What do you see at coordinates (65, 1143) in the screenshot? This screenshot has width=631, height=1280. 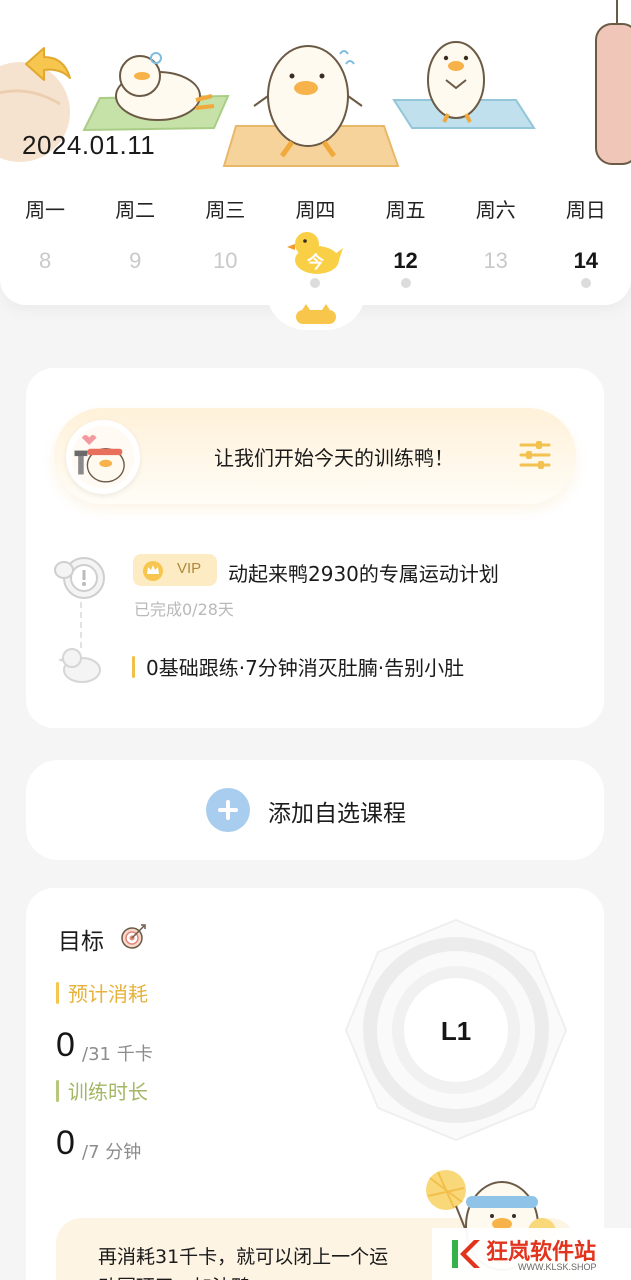 I see `duration-value: 0` at bounding box center [65, 1143].